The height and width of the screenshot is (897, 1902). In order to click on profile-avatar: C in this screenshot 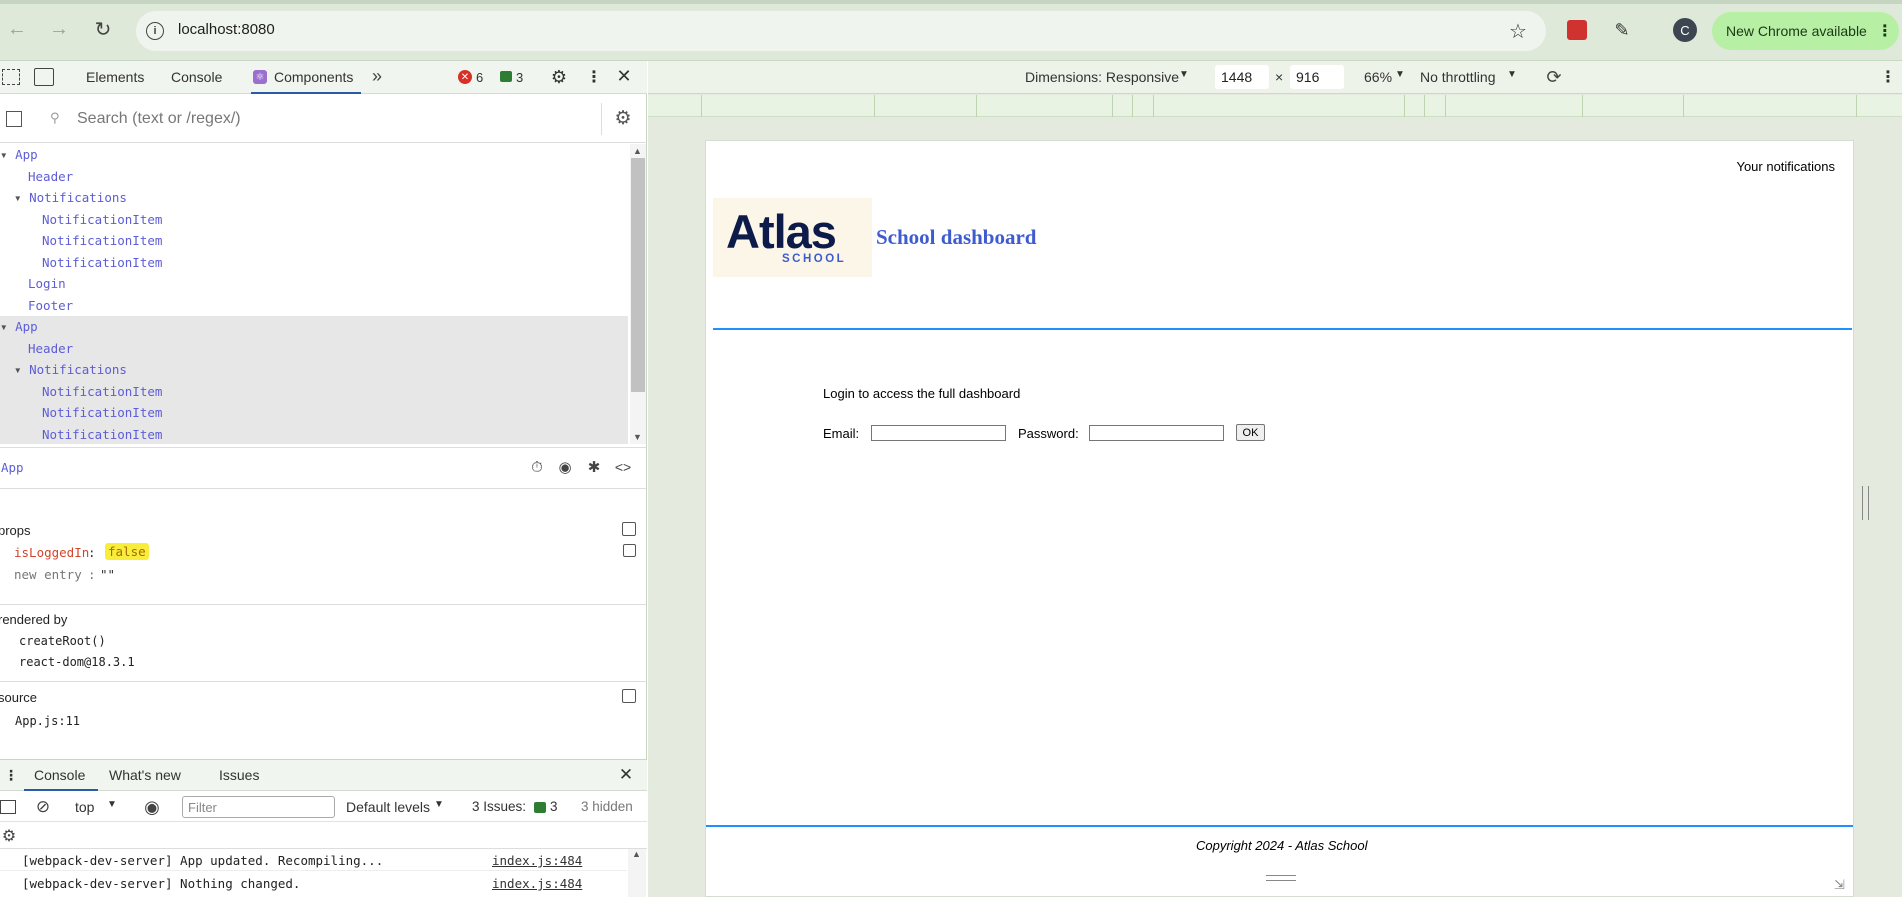, I will do `click(1685, 30)`.